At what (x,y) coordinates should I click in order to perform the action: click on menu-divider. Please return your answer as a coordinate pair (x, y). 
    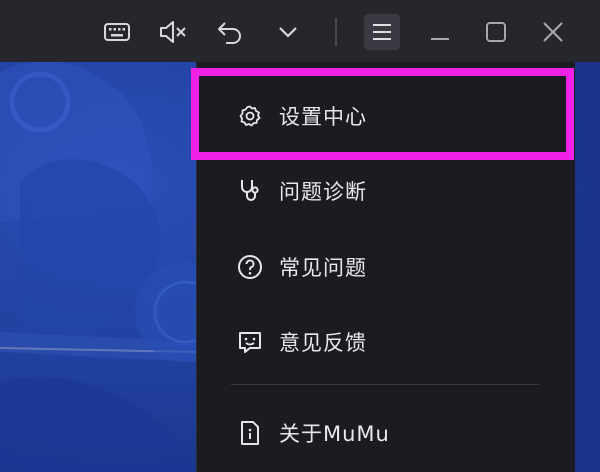
    Looking at the image, I should click on (385, 384).